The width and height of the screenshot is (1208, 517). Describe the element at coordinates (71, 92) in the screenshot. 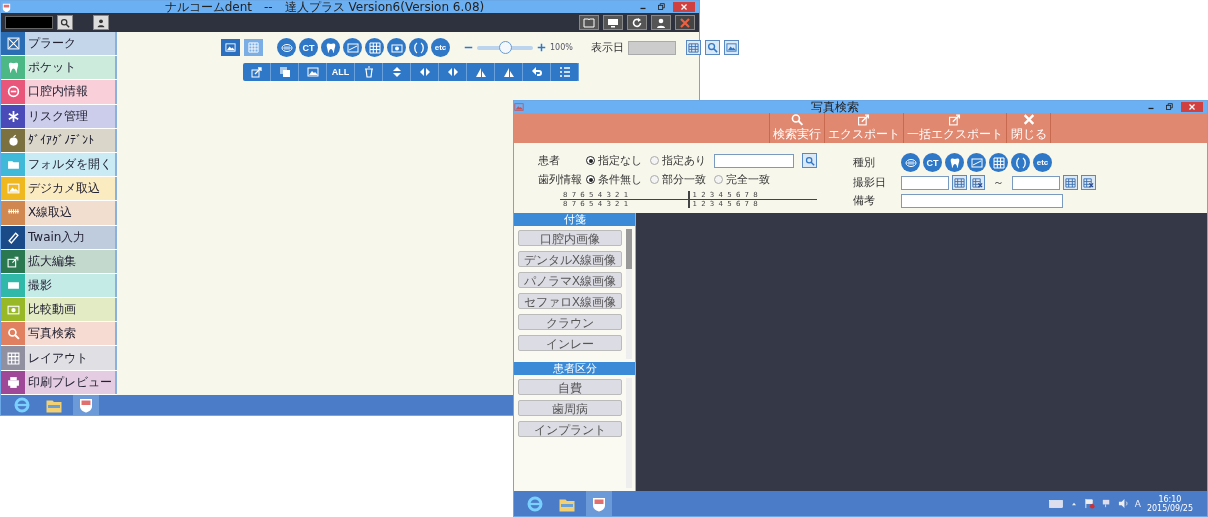

I see `sidebar-item: 口腔内情報` at that location.